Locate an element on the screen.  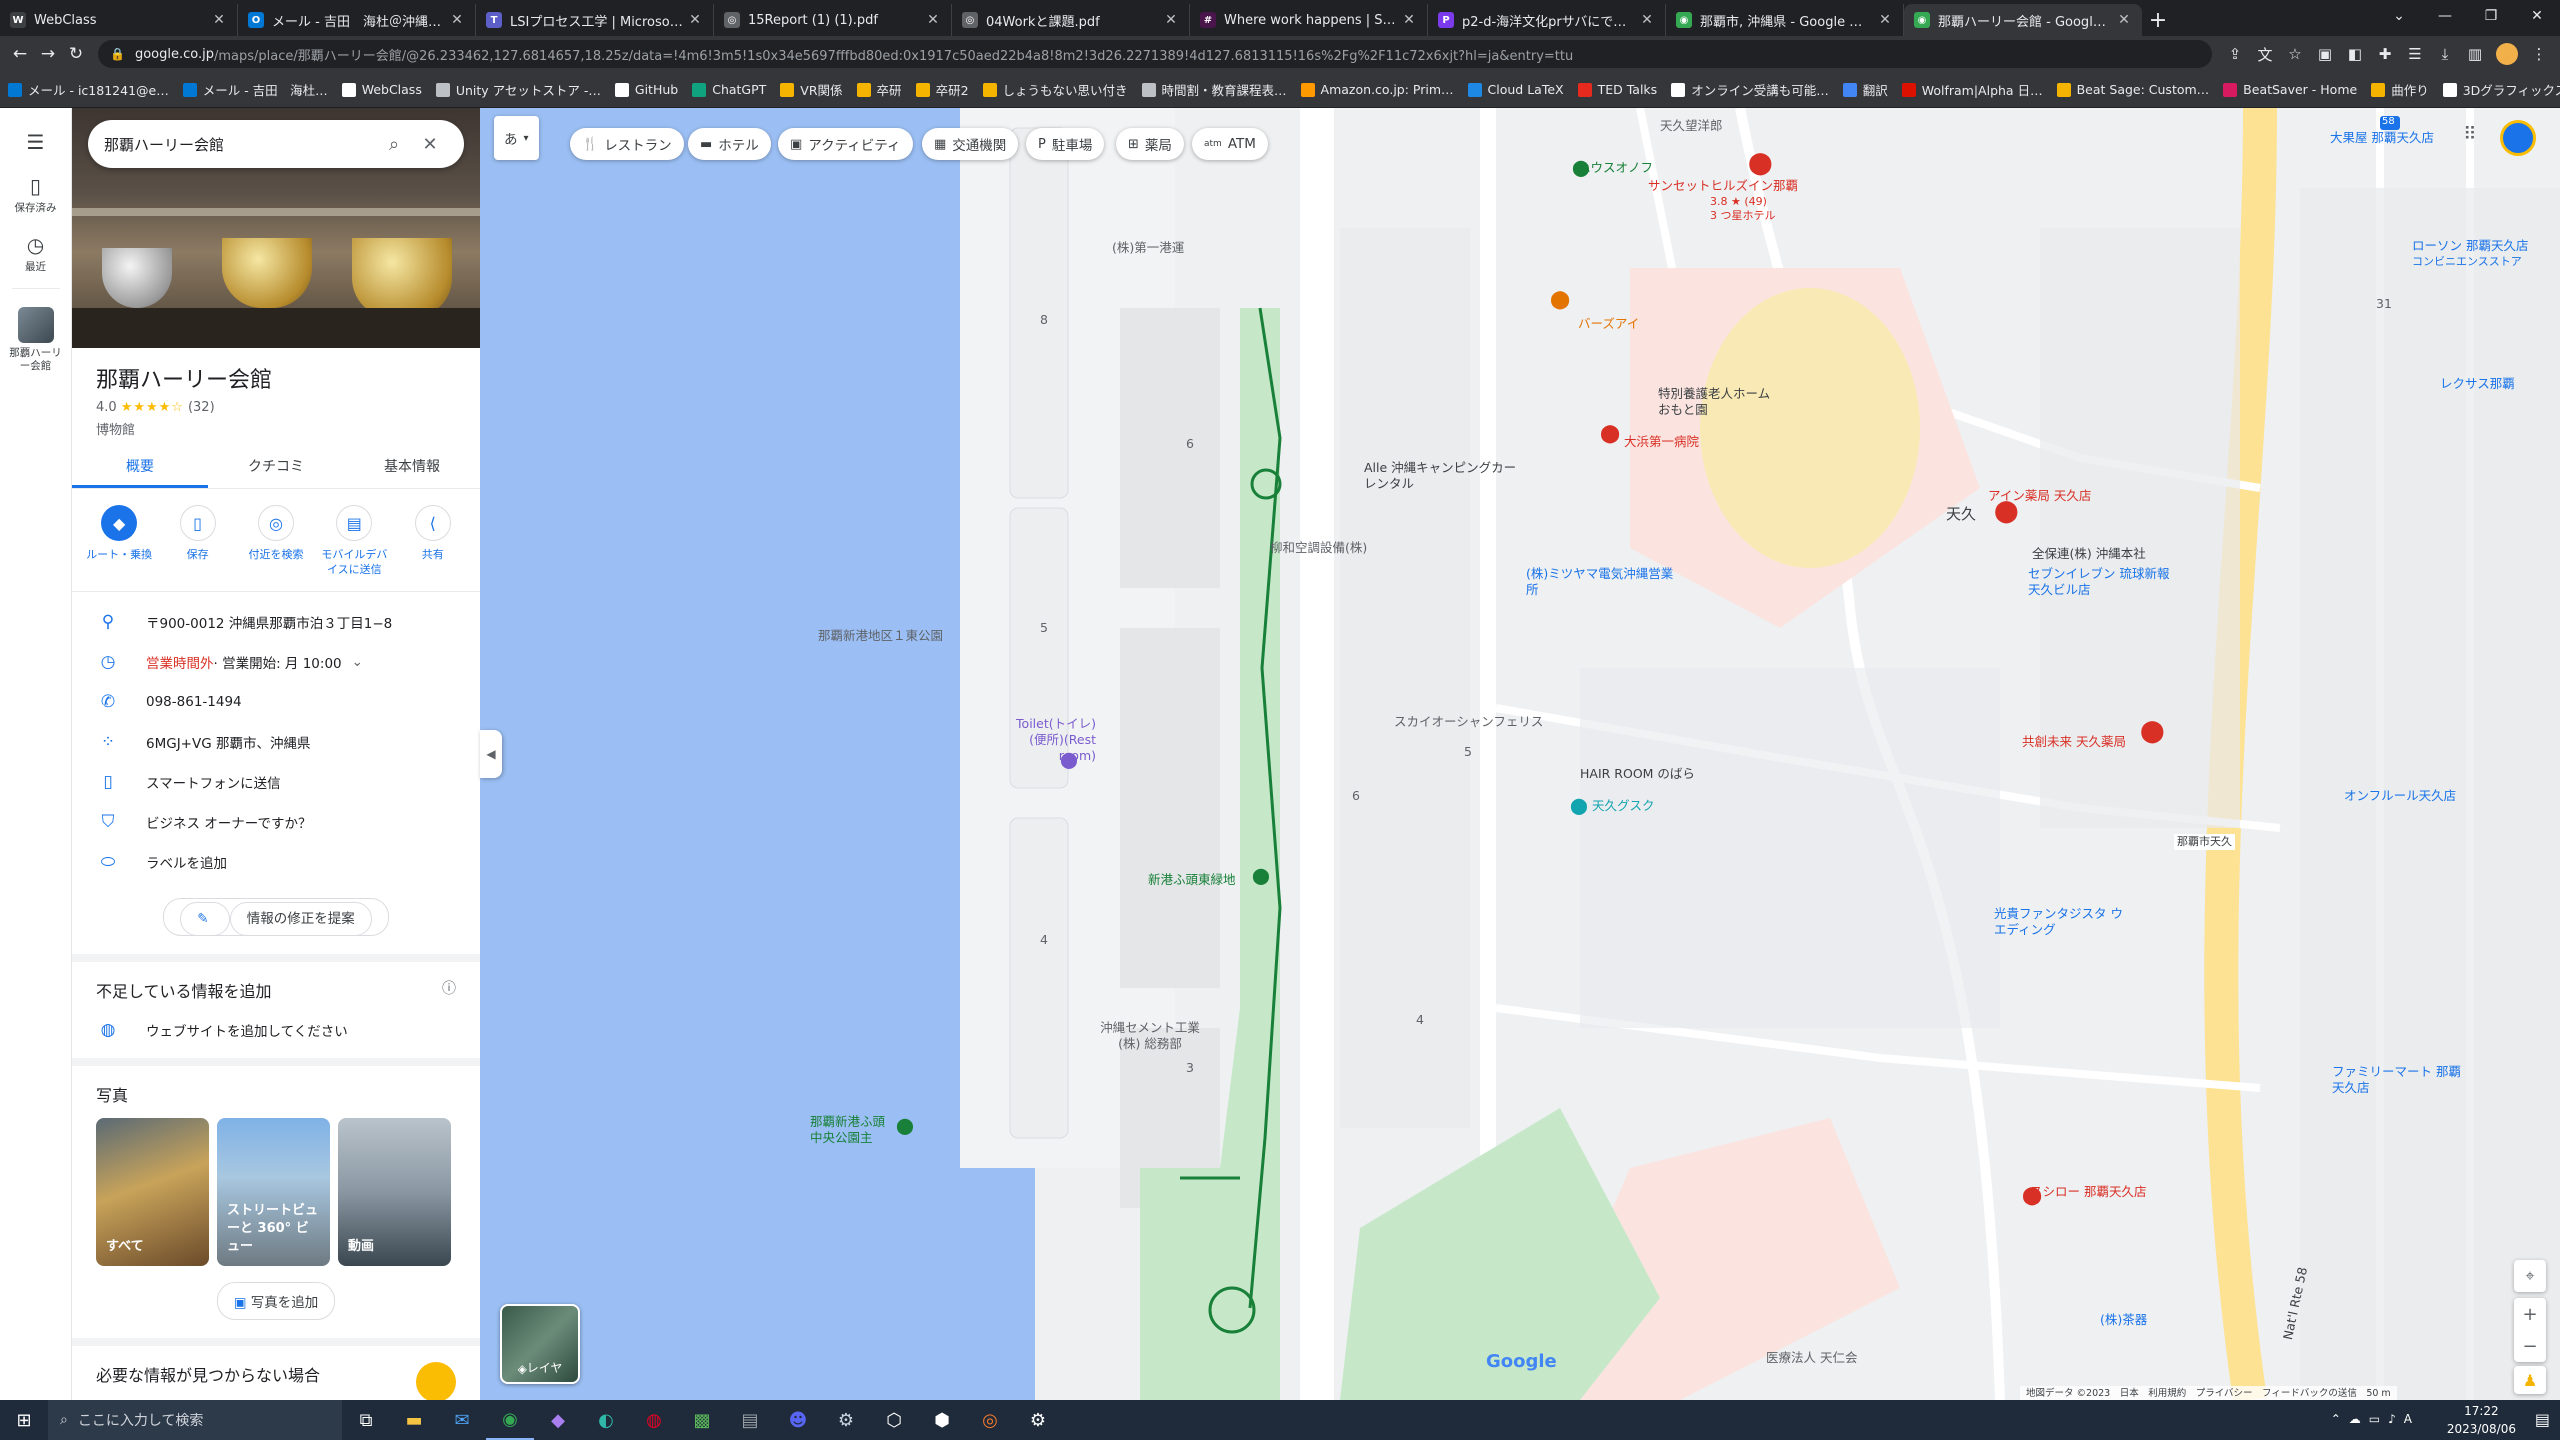
browser-tab: ◎ 15Report (1) (1).pdf ✕ is located at coordinates (833, 20).